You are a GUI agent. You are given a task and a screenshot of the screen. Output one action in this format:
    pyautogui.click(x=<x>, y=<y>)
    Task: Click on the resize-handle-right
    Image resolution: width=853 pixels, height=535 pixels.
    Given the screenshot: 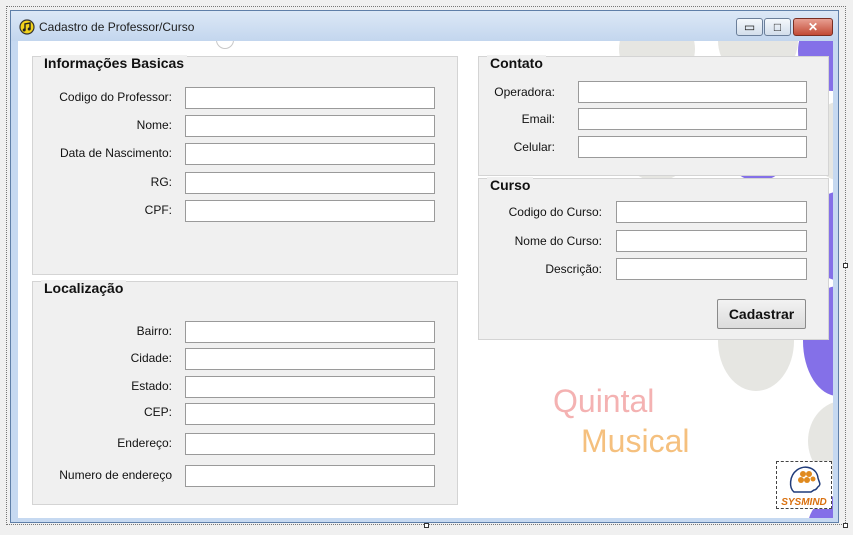 What is the action you would take?
    pyautogui.click(x=845, y=265)
    